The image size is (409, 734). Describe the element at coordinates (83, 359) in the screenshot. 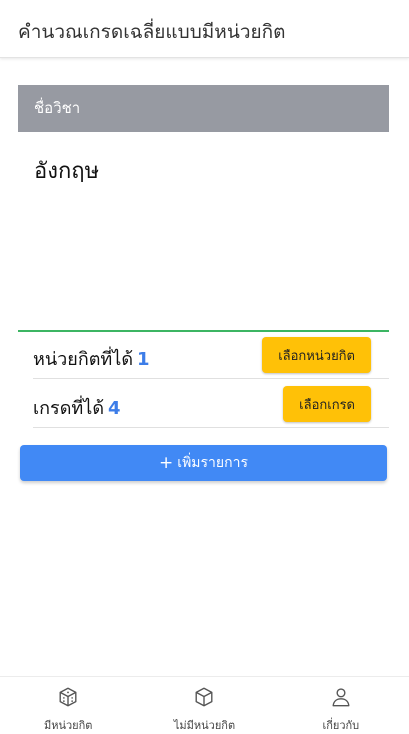

I see `credit-label: หน่วยกิตที่ได้` at that location.